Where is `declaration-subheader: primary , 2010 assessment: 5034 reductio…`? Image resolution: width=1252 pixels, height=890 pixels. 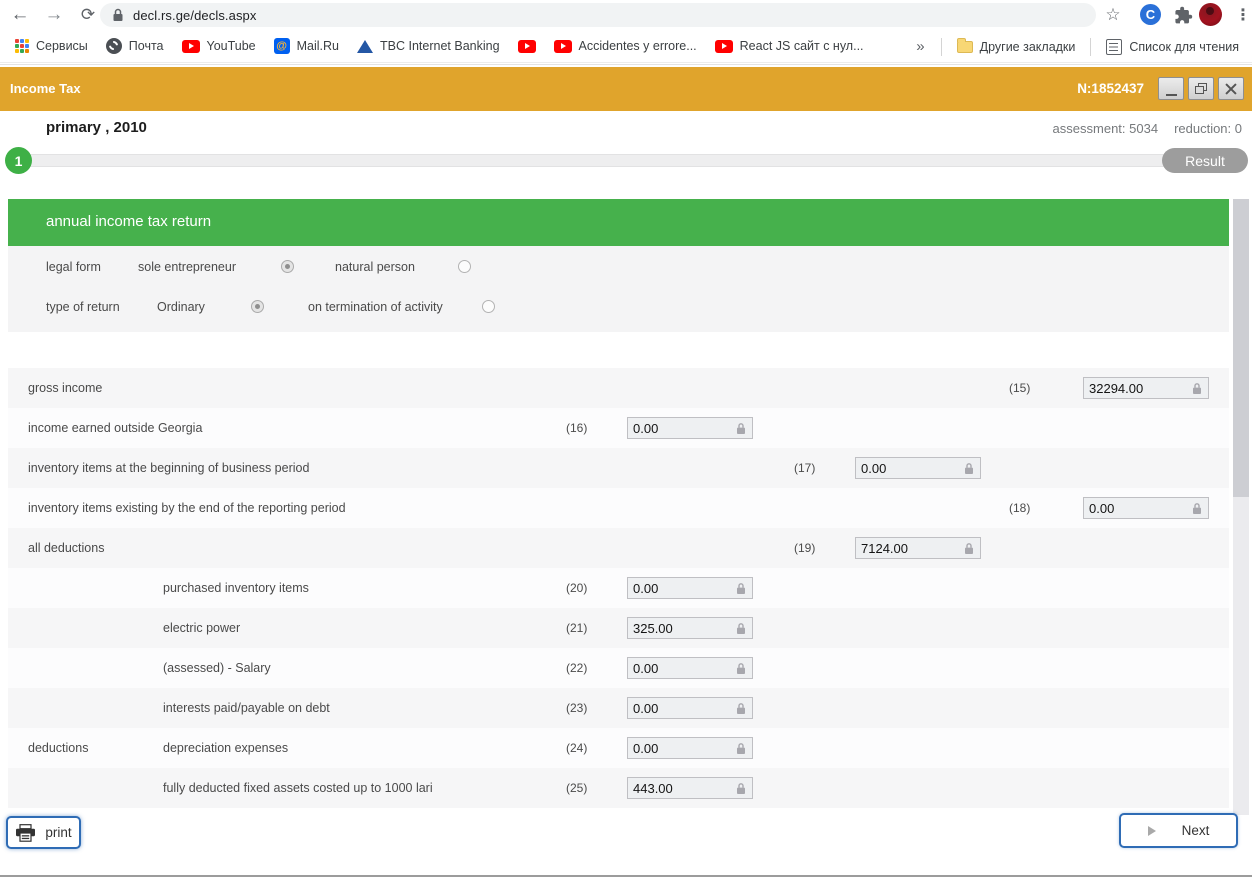
declaration-subheader: primary , 2010 assessment: 5034 reductio… is located at coordinates (626, 129).